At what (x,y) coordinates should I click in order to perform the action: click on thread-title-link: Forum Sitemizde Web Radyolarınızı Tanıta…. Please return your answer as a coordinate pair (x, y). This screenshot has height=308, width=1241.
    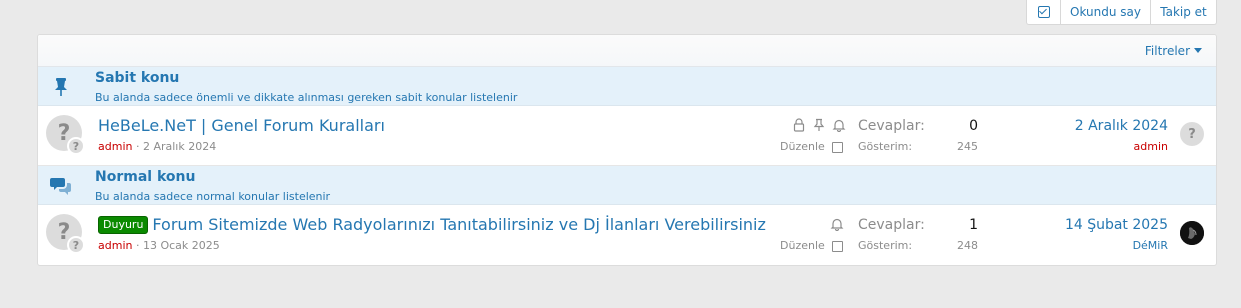
    Looking at the image, I should click on (458, 224).